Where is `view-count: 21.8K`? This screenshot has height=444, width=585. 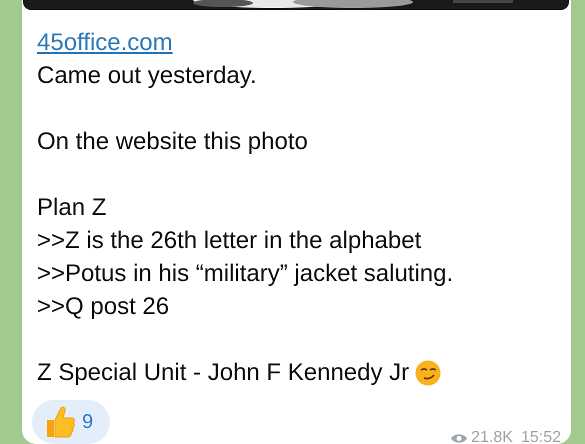 view-count: 21.8K is located at coordinates (492, 438).